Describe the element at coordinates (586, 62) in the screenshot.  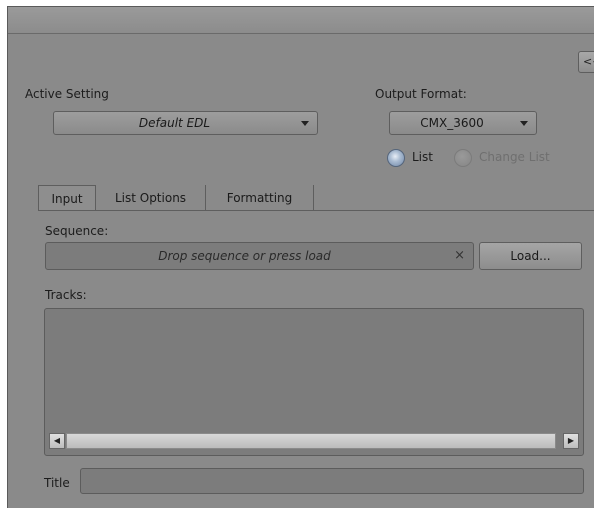
I see `collapse-button: <<` at that location.